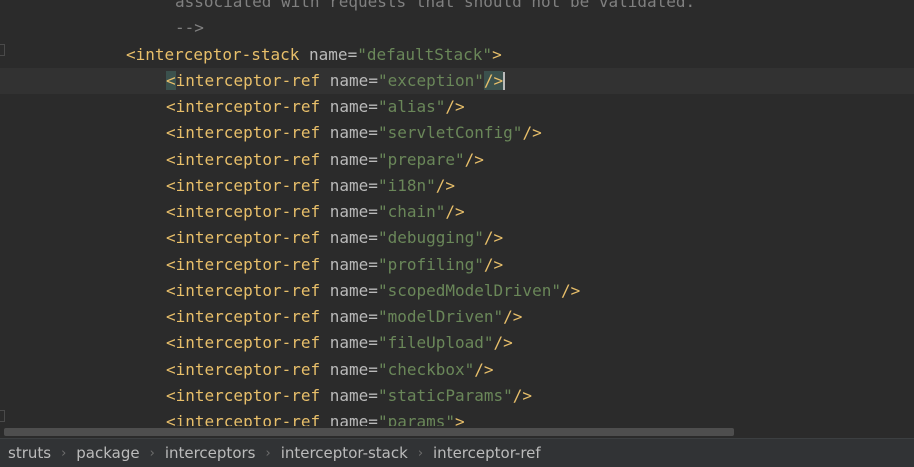 The height and width of the screenshot is (467, 914). I want to click on attribute-value: "staticParams", so click(445, 395).